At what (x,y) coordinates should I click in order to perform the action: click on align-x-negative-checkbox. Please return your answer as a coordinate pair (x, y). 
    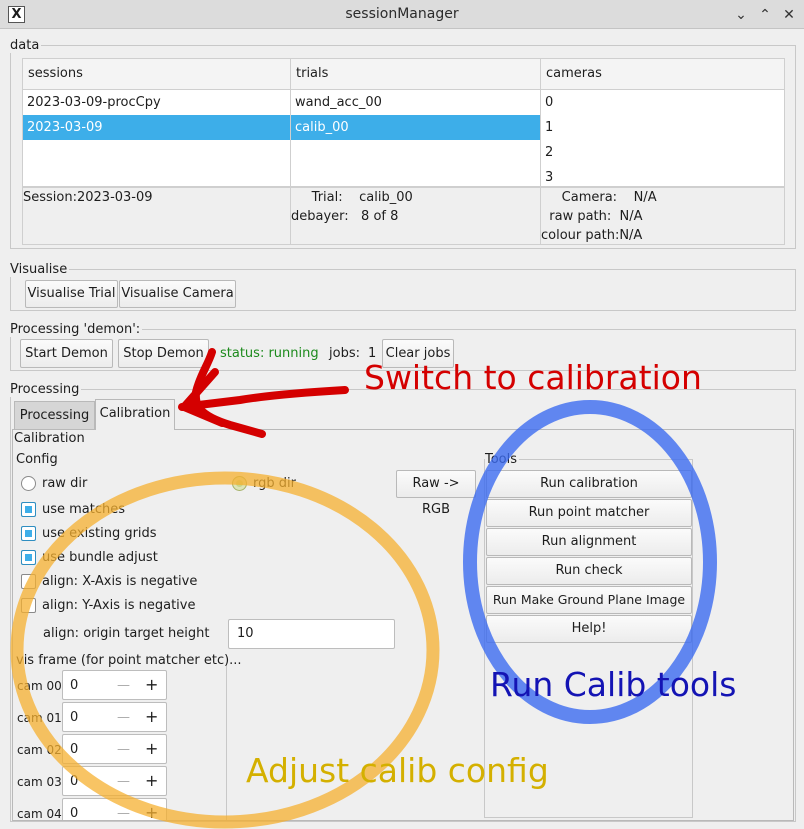
    Looking at the image, I should click on (28, 581).